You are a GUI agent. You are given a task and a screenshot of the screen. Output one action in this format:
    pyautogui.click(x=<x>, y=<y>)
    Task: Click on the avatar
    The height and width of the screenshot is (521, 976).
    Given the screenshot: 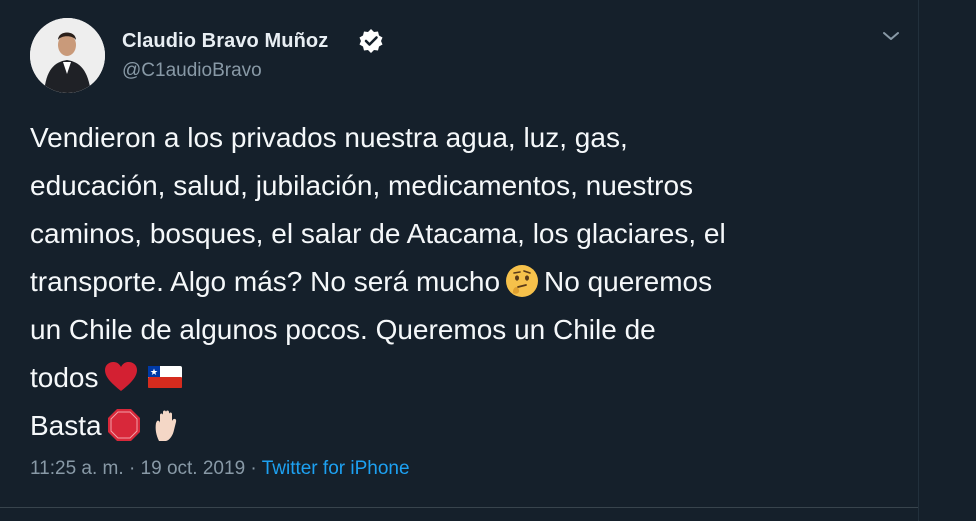 What is the action you would take?
    pyautogui.click(x=67, y=55)
    